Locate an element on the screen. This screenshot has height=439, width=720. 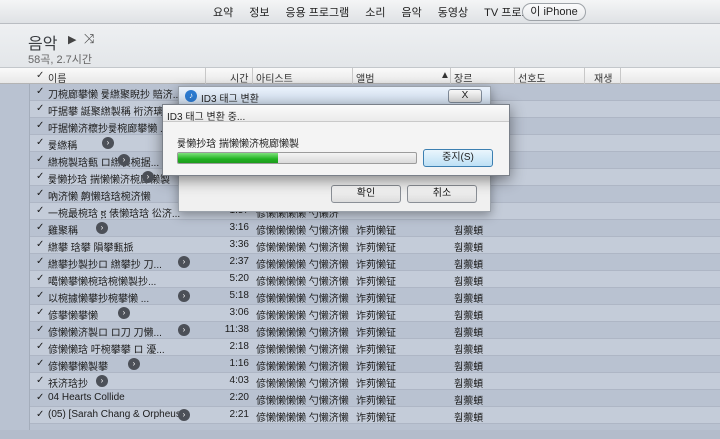
song-time: 2:20 is located at coordinates (239, 397).